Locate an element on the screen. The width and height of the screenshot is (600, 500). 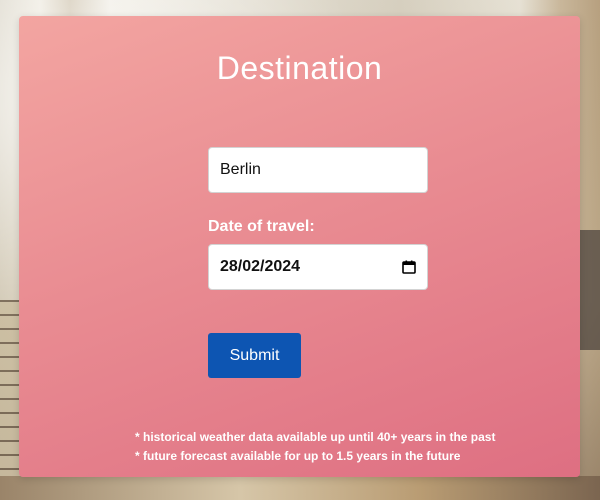
calendar-icon is located at coordinates (409, 267).